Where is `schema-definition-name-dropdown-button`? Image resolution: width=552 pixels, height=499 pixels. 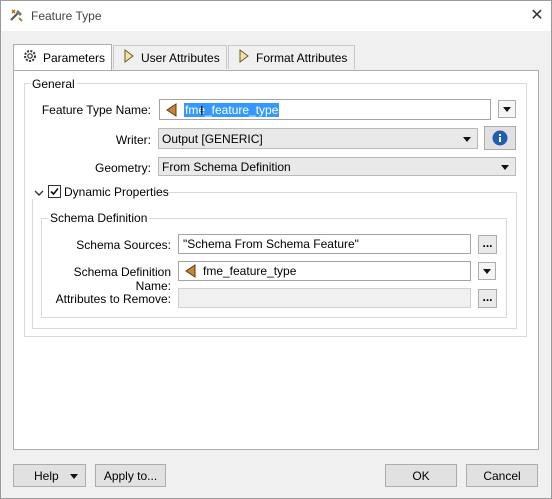 schema-definition-name-dropdown-button is located at coordinates (487, 271).